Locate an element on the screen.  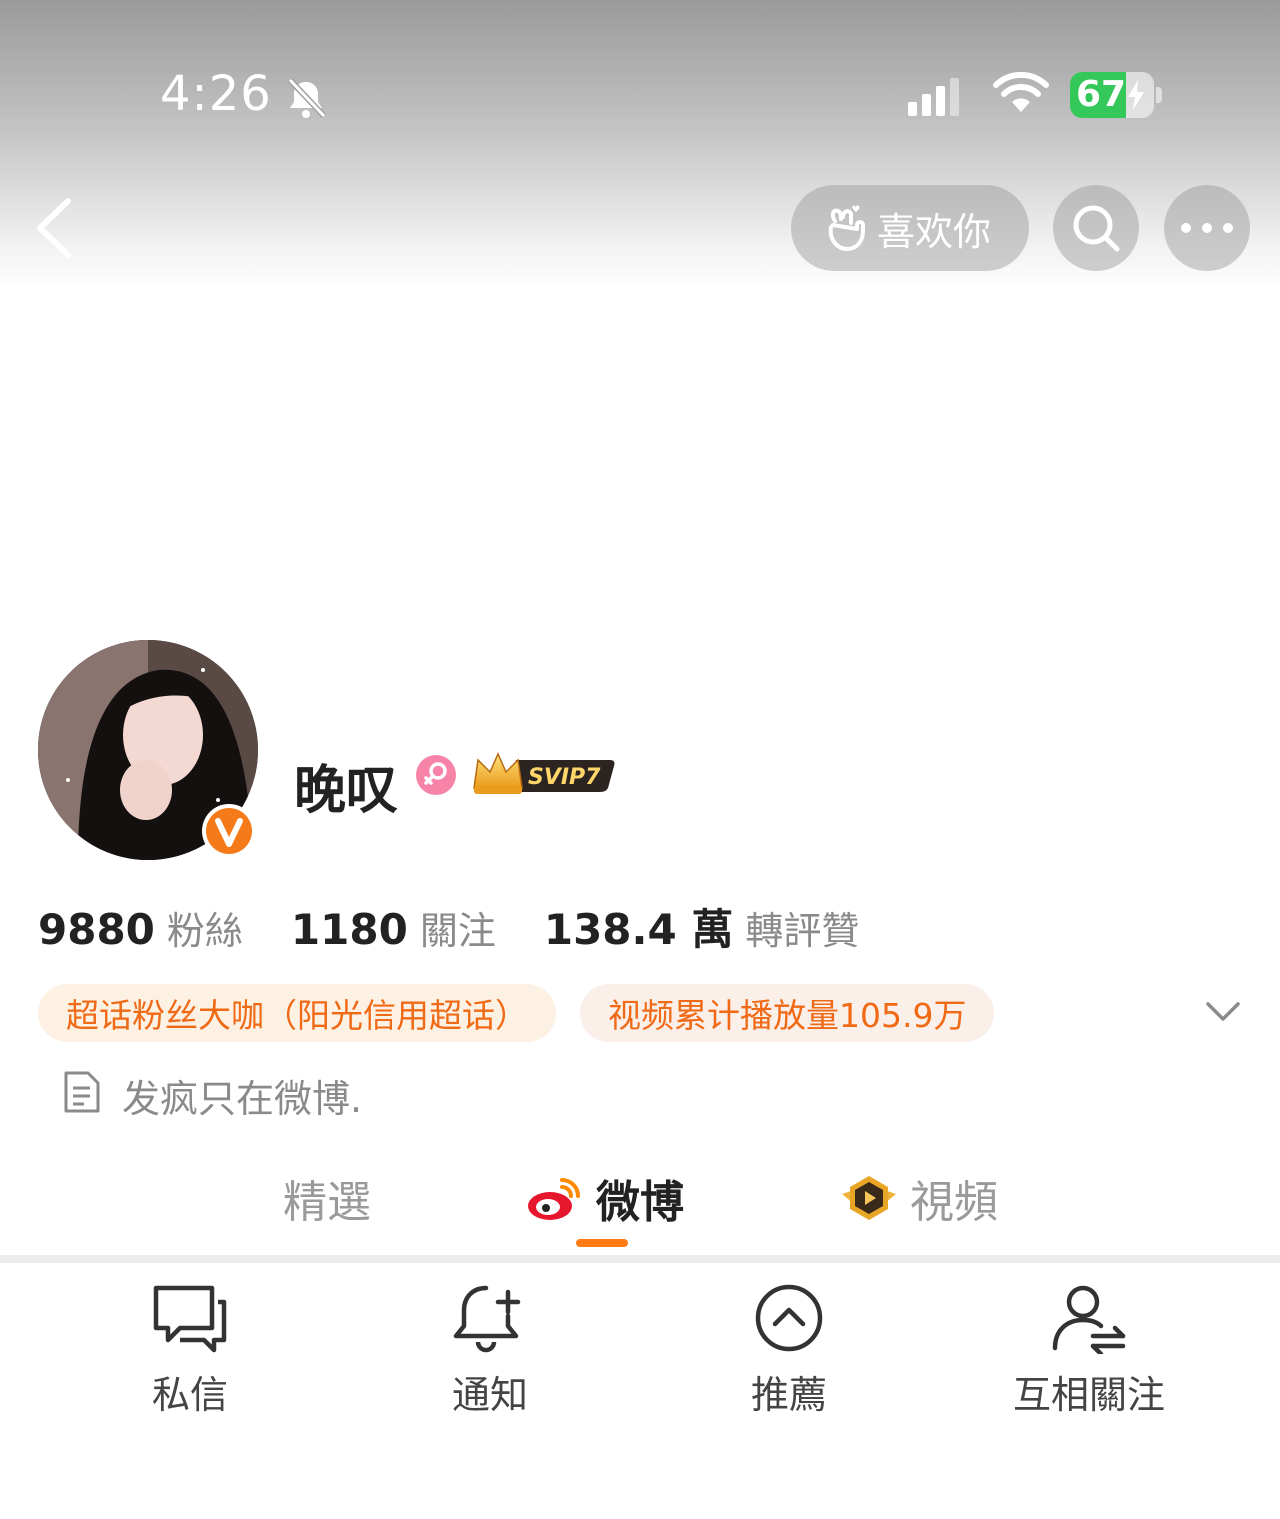
search-icon is located at coordinates (1096, 228).